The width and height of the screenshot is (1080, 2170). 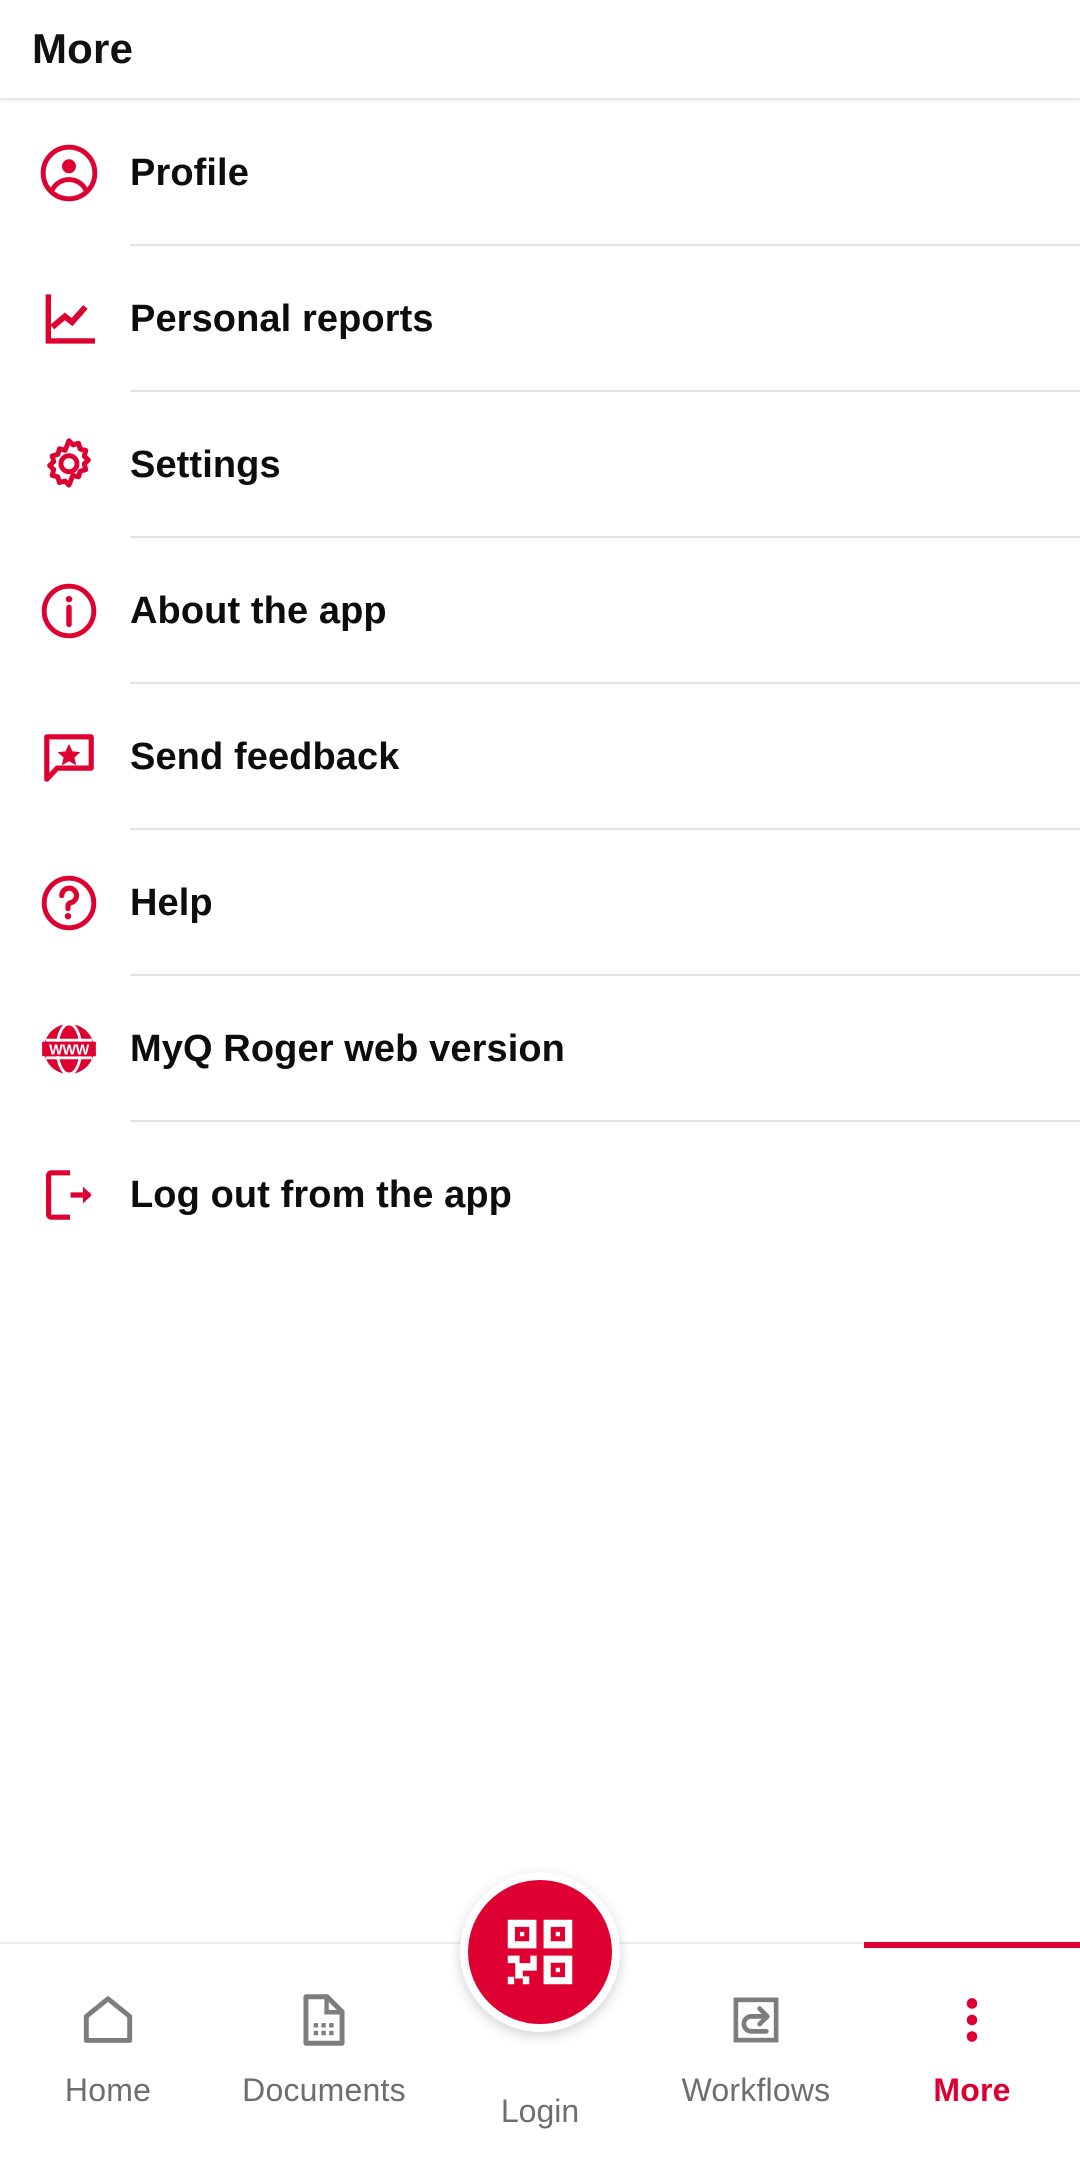 I want to click on nav-tab-label: Home, so click(x=108, y=2090).